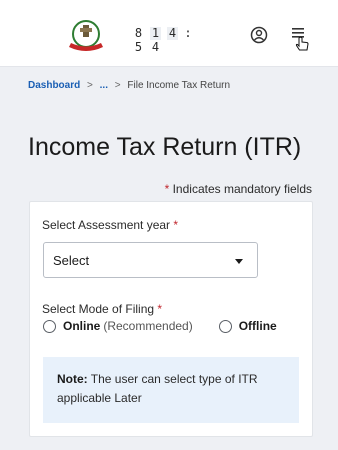  I want to click on emblem-logo, so click(86, 37).